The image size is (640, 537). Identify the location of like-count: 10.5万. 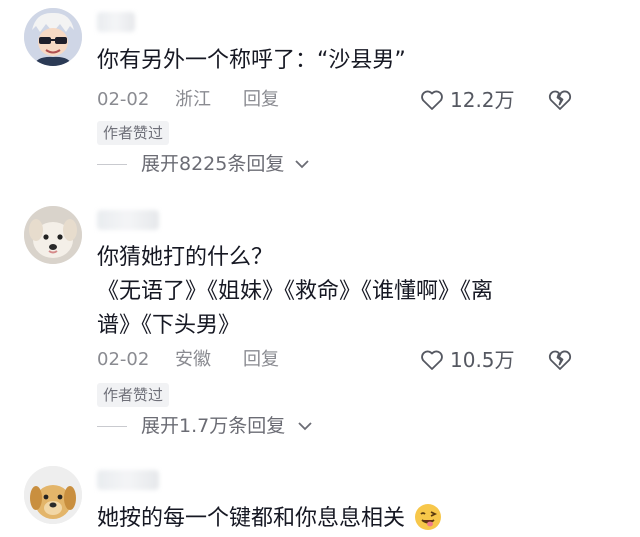
(482, 360).